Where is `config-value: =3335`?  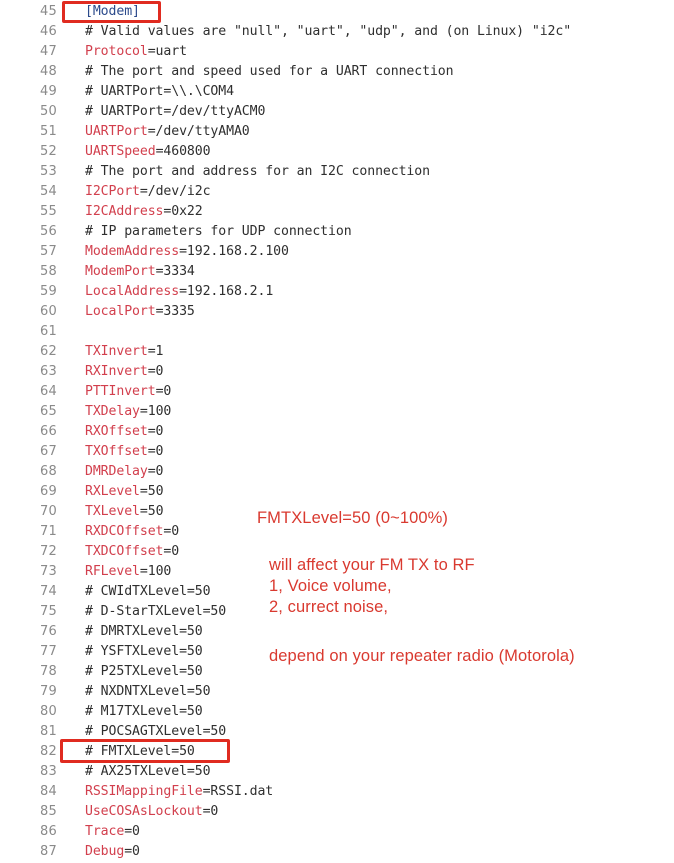
config-value: =3335 is located at coordinates (175, 311).